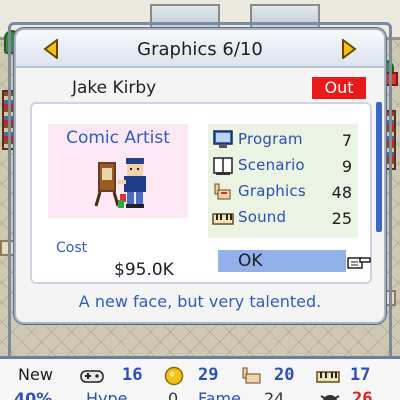 The image size is (400, 400). What do you see at coordinates (173, 394) in the screenshot?
I see `hype-value: 0` at bounding box center [173, 394].